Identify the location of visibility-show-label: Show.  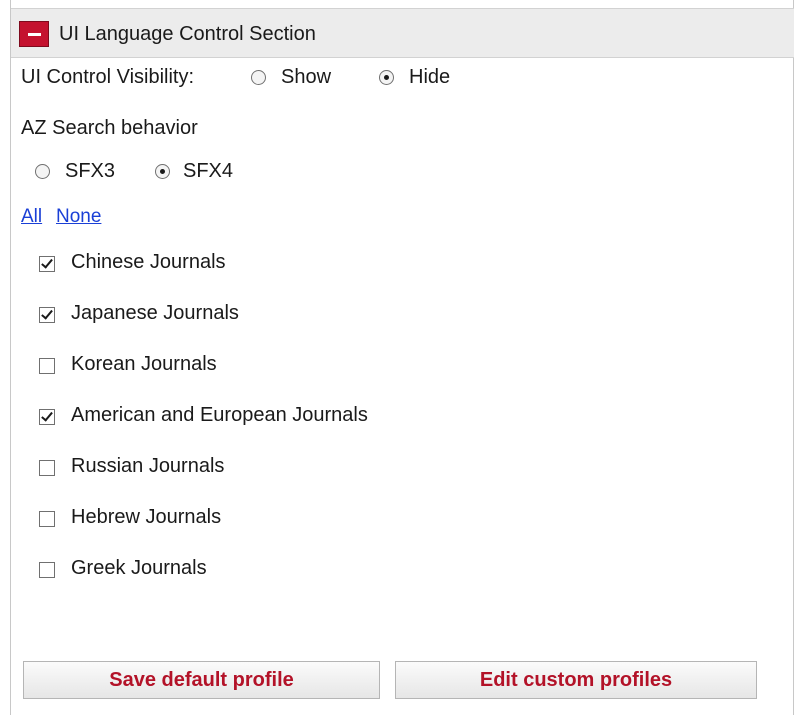
(306, 77).